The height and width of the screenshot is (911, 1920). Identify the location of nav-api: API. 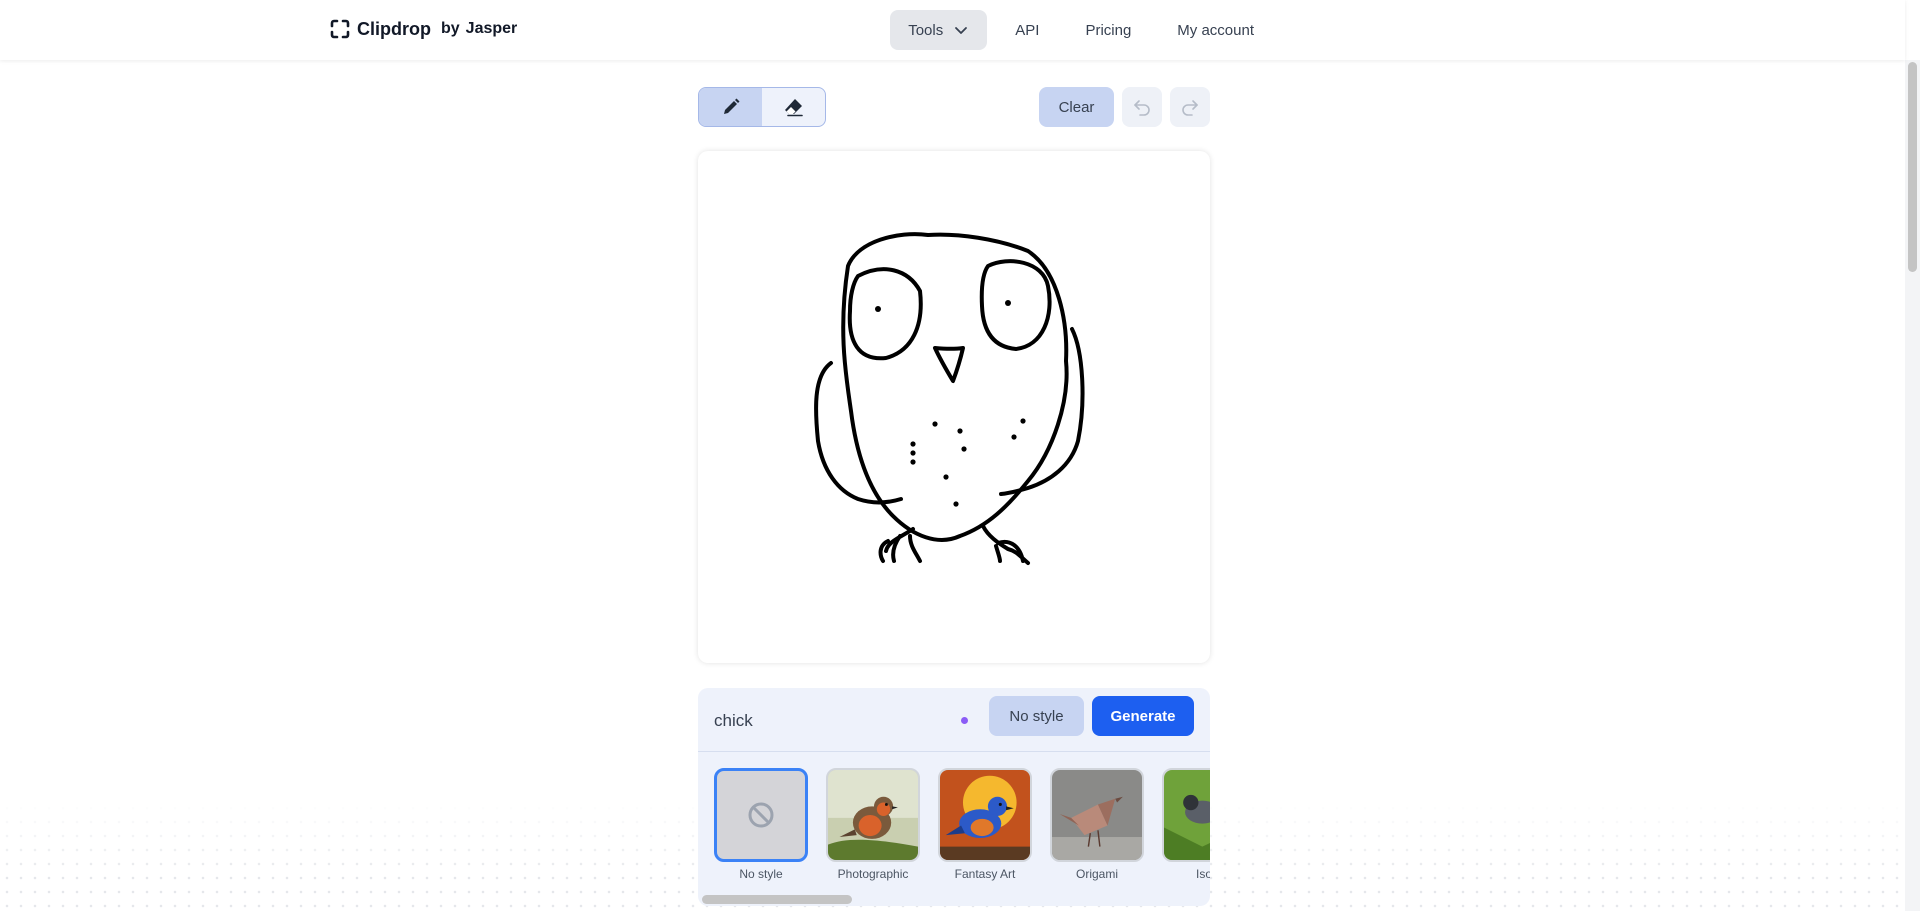
(1027, 30).